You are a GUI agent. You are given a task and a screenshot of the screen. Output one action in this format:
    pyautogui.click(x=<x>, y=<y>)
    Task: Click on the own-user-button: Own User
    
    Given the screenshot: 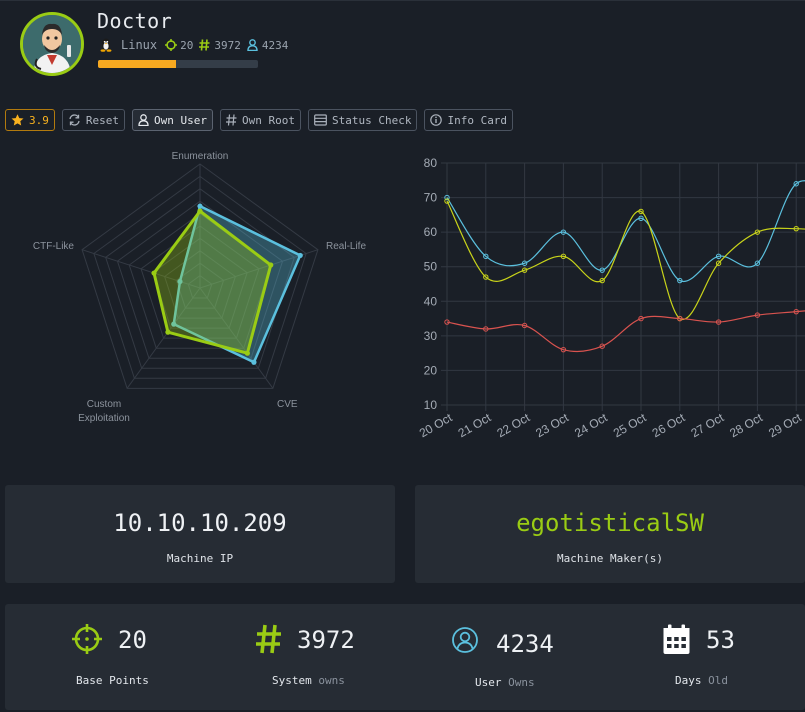 What is the action you would take?
    pyautogui.click(x=172, y=120)
    